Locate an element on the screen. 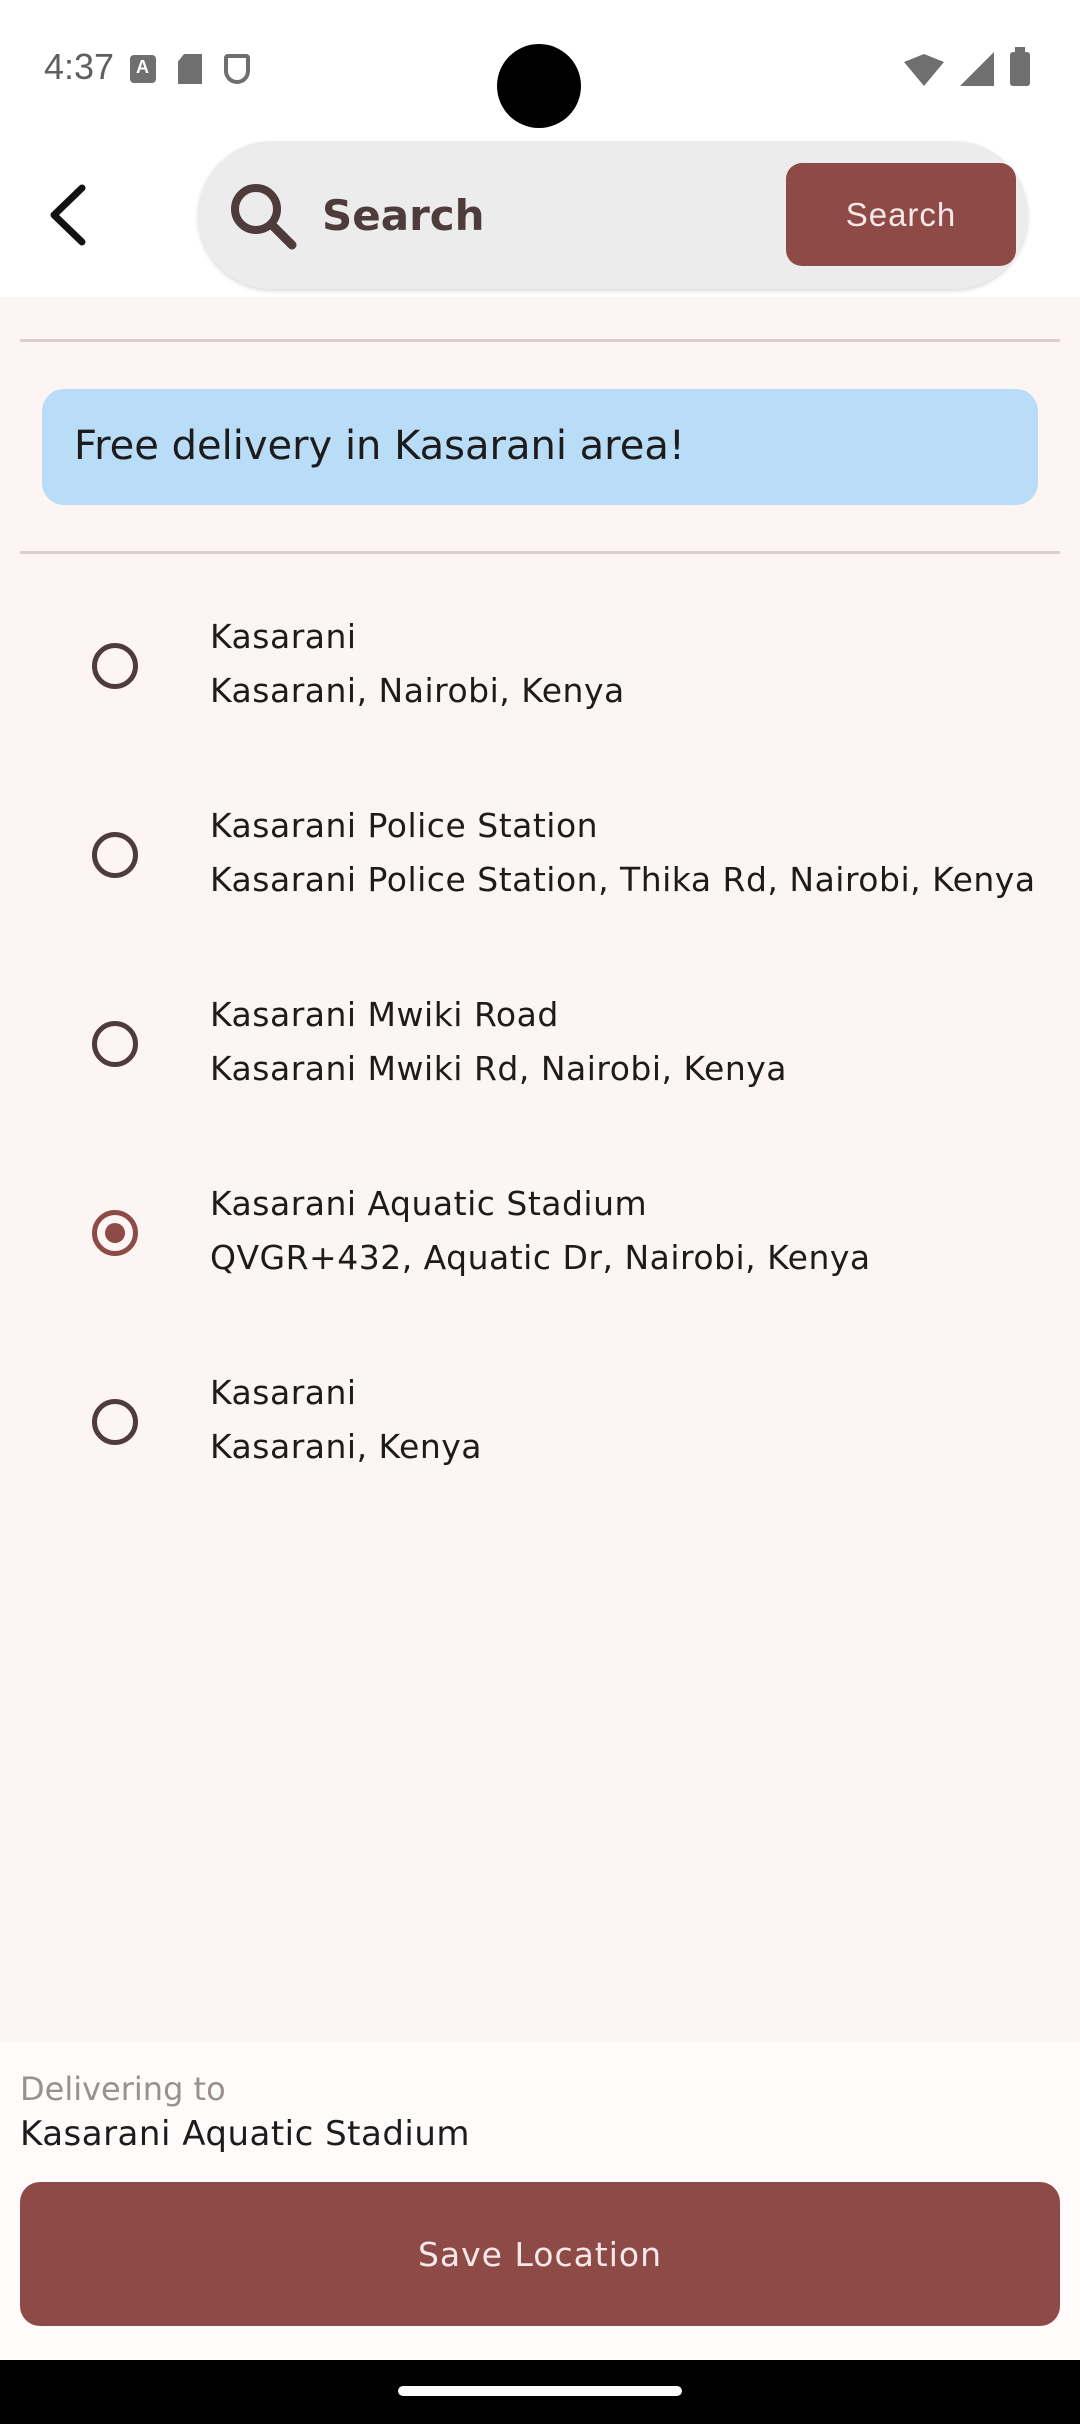 Image resolution: width=1080 pixels, height=2424 pixels. back-arrow-icon is located at coordinates (68, 215).